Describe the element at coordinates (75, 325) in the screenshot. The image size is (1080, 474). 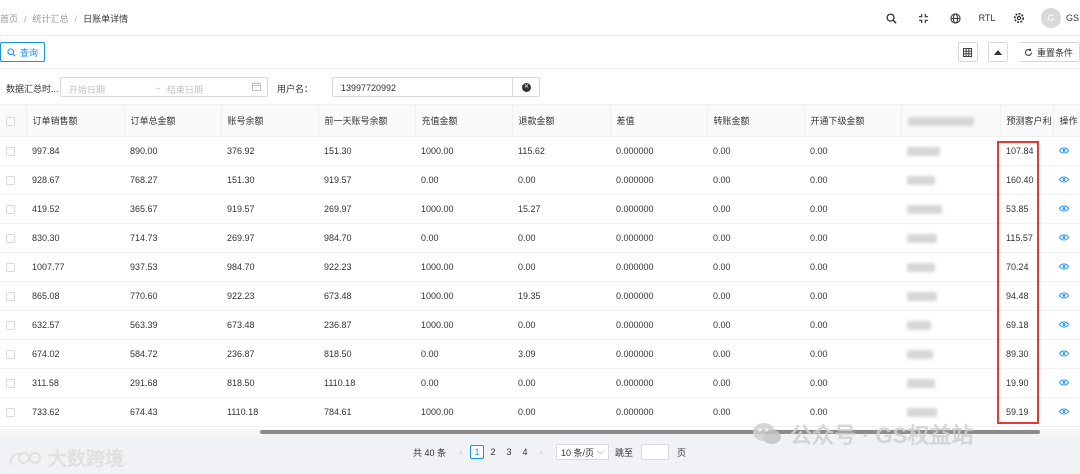
I see `table-cell: 632.57` at that location.